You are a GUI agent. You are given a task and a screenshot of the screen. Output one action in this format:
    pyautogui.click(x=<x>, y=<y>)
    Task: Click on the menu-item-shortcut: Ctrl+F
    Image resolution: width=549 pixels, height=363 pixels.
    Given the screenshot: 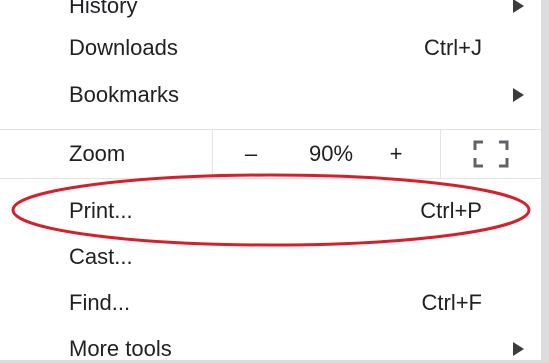 What is the action you would take?
    pyautogui.click(x=452, y=302)
    